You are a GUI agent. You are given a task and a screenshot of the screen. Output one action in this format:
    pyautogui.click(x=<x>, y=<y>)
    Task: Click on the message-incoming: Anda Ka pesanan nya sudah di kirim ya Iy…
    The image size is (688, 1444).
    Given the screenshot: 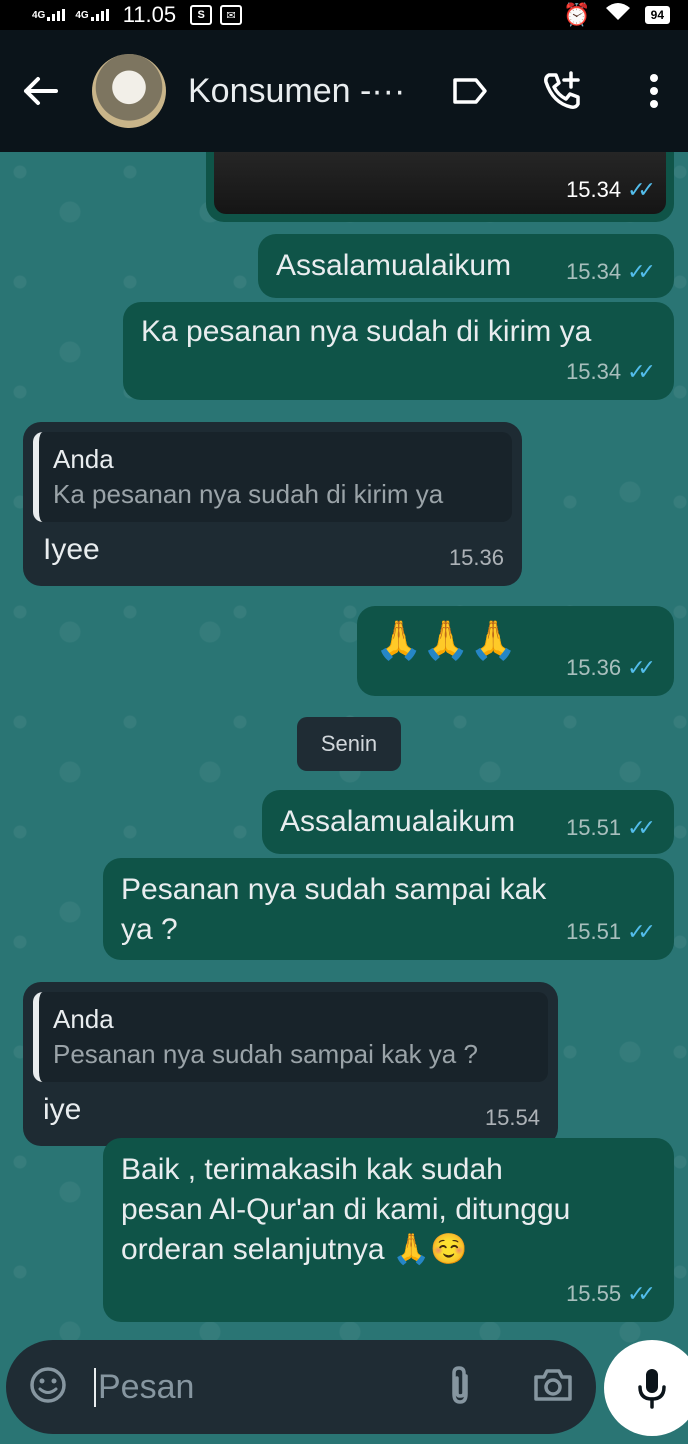 What is the action you would take?
    pyautogui.click(x=272, y=504)
    